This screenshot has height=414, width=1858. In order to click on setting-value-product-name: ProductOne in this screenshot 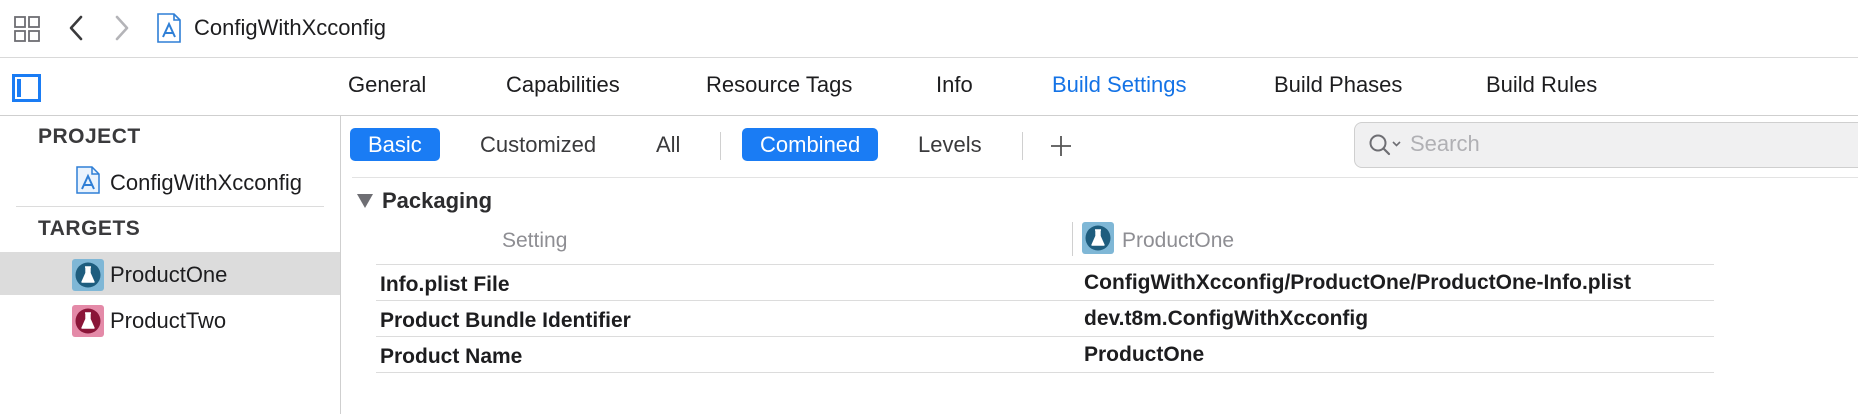, I will do `click(1144, 355)`.